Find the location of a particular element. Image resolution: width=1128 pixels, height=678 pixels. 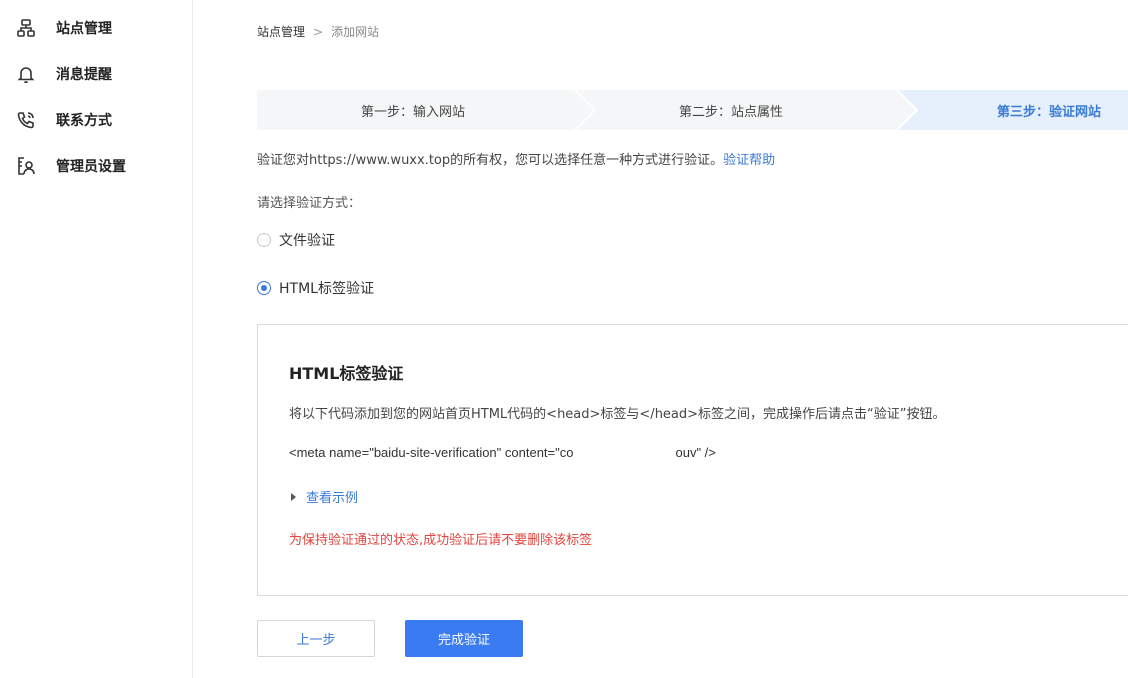

sidebar-item-label: 站点管理 is located at coordinates (84, 29).